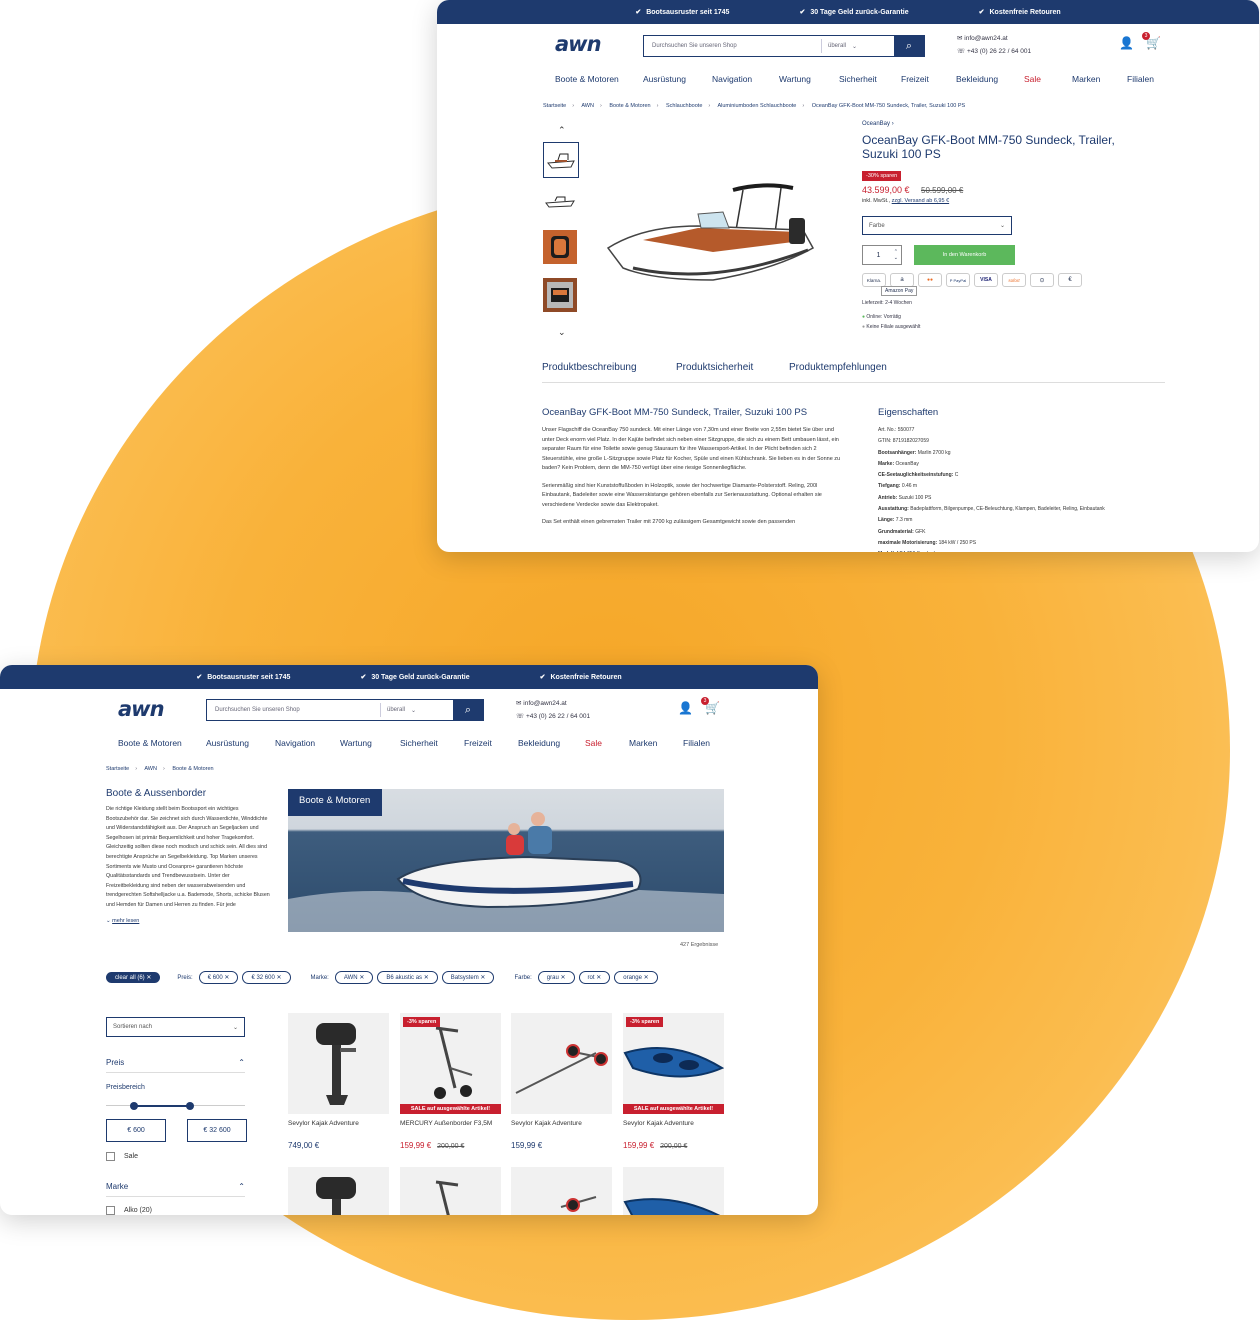  Describe the element at coordinates (745, 79) in the screenshot. I see `nav-item: Navigation` at that location.